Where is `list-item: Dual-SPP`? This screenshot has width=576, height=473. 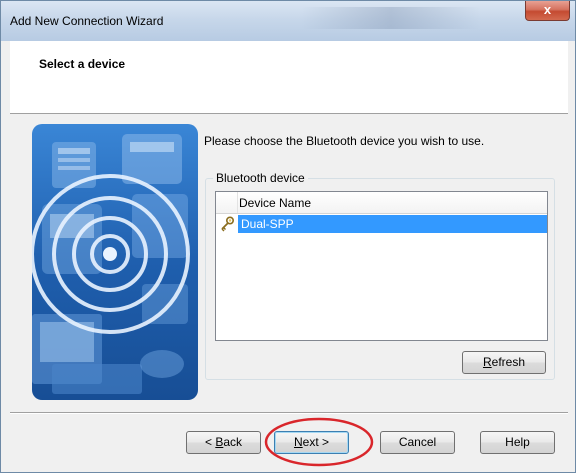
list-item: Dual-SPP is located at coordinates (381, 224).